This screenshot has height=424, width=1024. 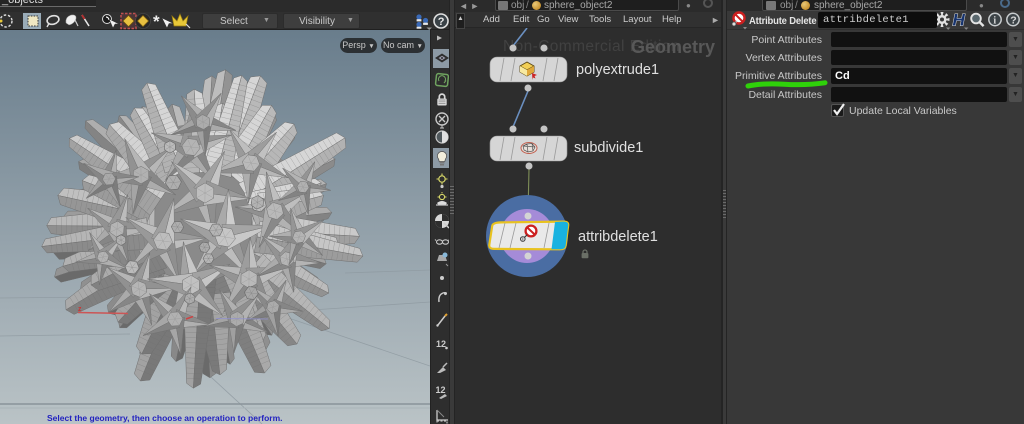 What do you see at coordinates (959, 20) in the screenshot?
I see `svg-text: H` at bounding box center [959, 20].